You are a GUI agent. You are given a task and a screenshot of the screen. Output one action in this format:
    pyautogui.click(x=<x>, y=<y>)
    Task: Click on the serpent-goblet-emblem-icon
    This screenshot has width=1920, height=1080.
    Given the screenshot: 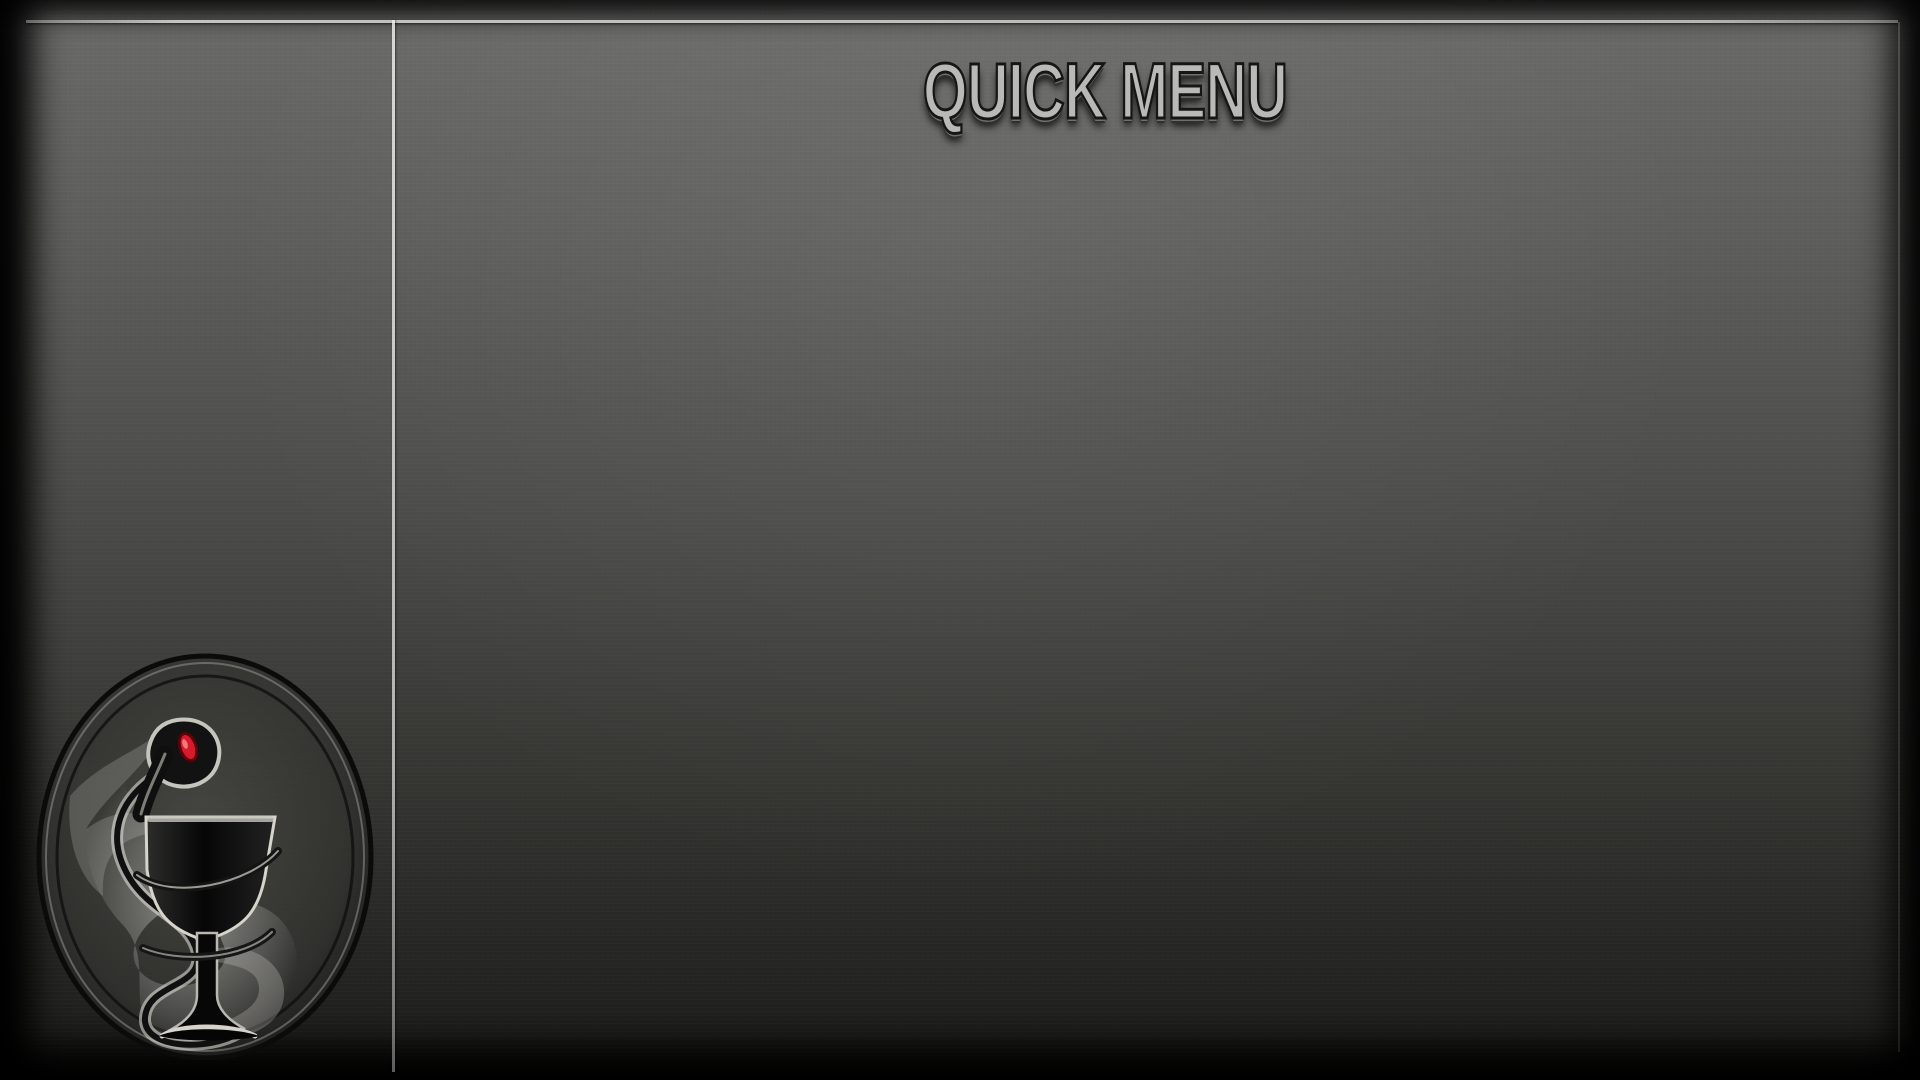 What is the action you would take?
    pyautogui.click(x=209, y=853)
    